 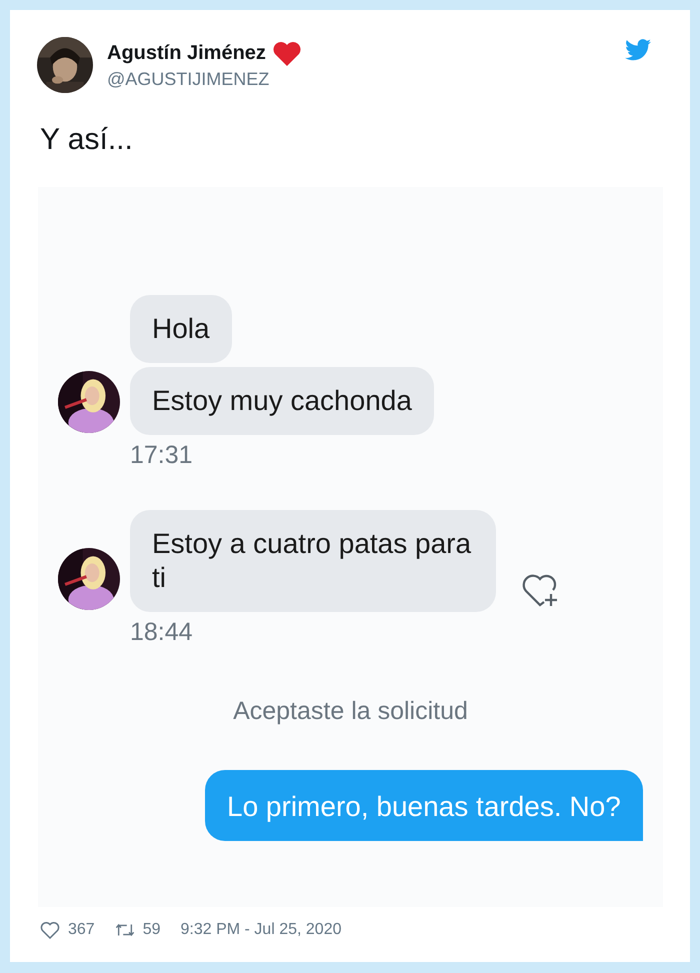 I want to click on heart-plus-icon, so click(x=540, y=590).